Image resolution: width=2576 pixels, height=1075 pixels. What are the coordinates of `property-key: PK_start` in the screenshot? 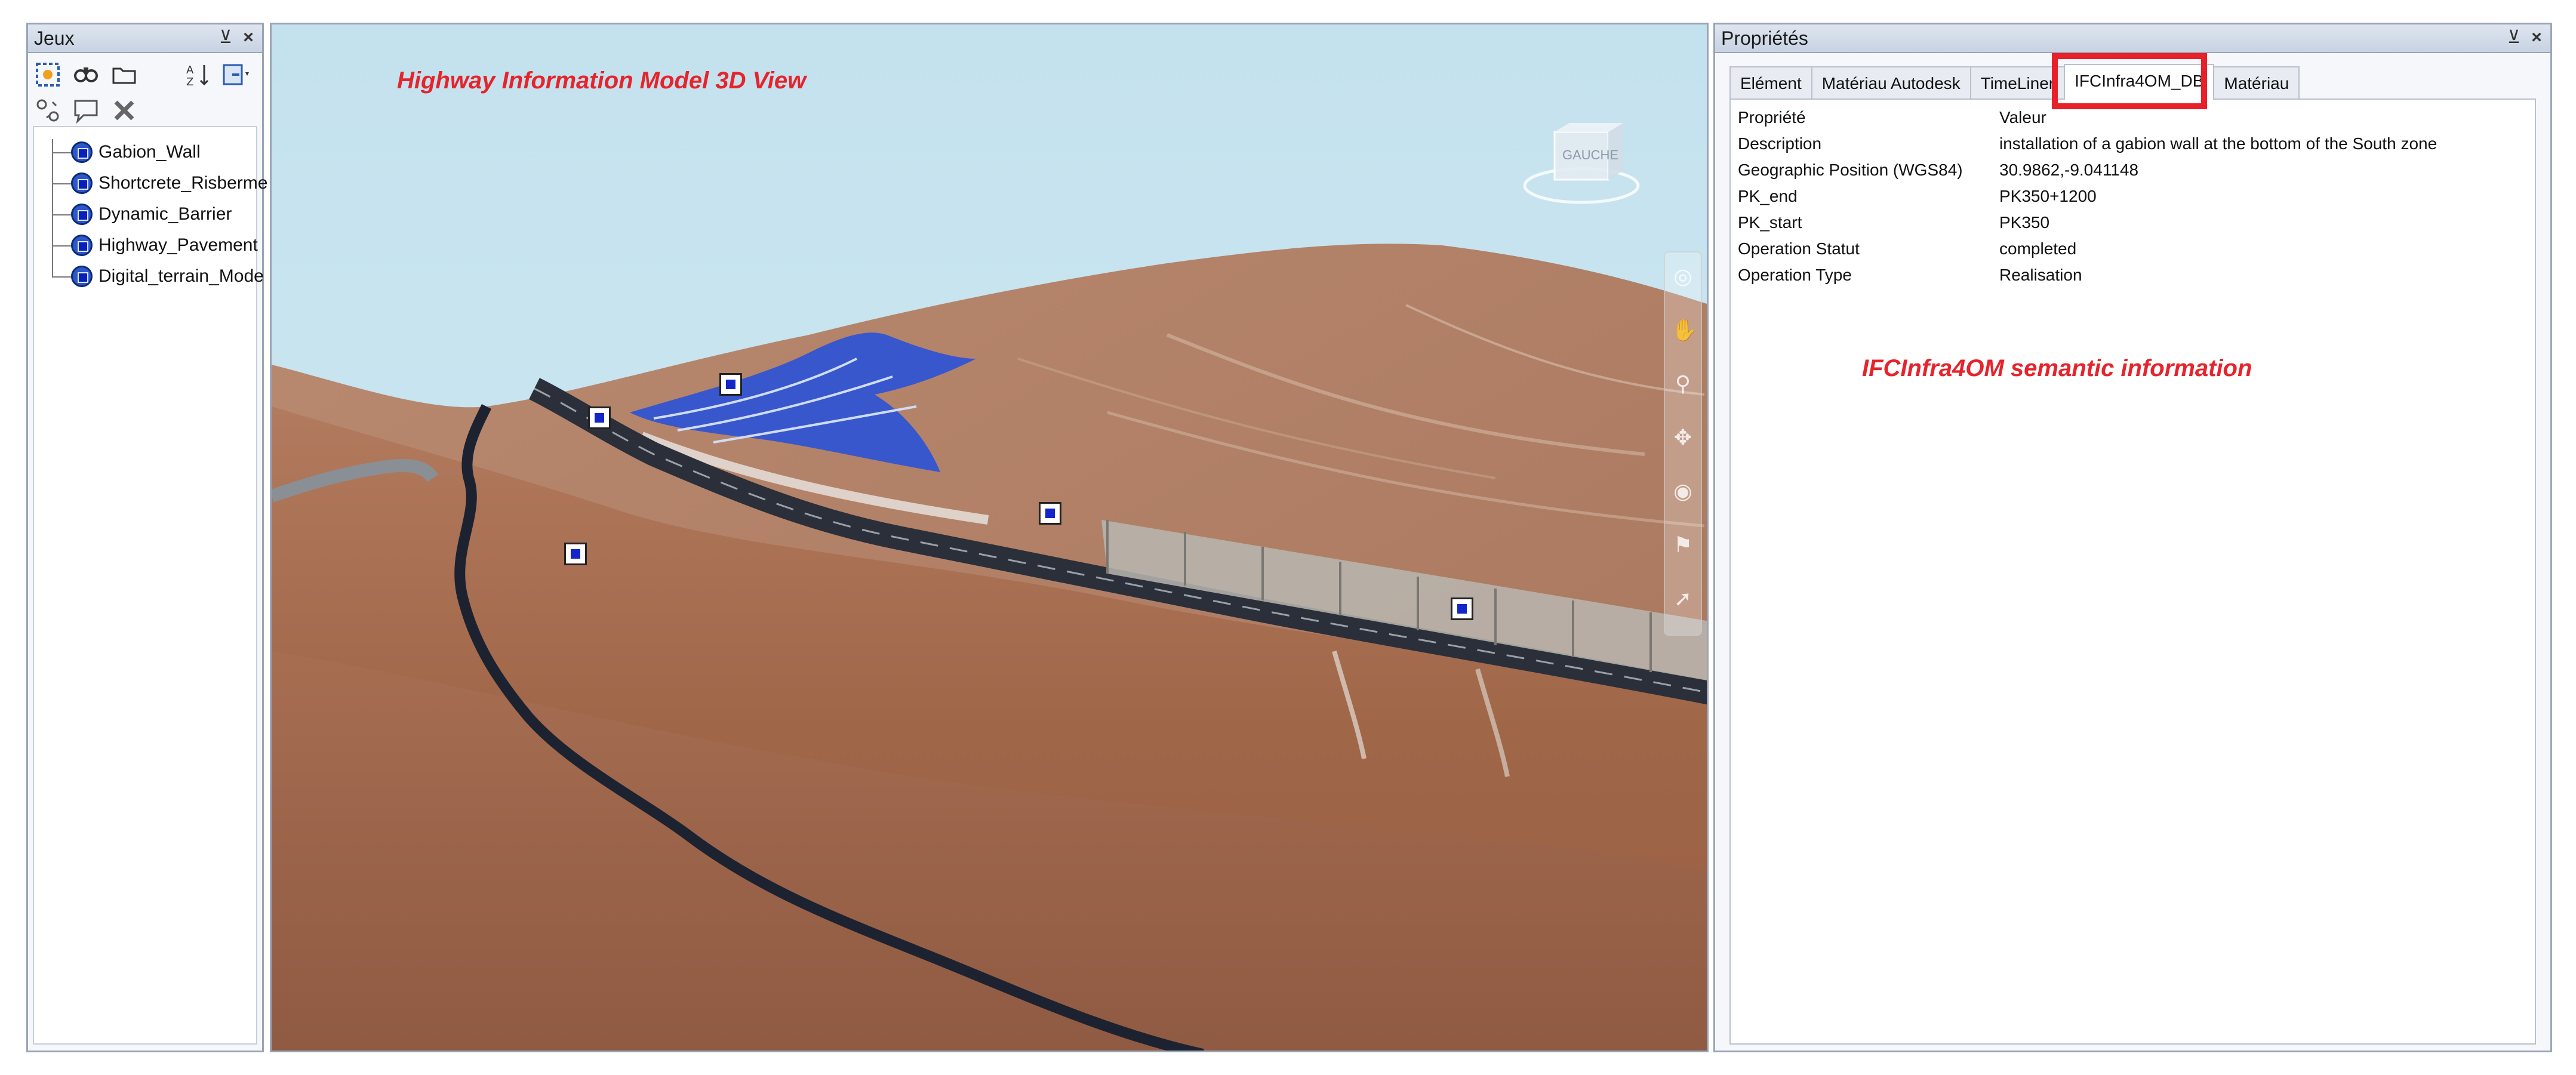 It's located at (1770, 223).